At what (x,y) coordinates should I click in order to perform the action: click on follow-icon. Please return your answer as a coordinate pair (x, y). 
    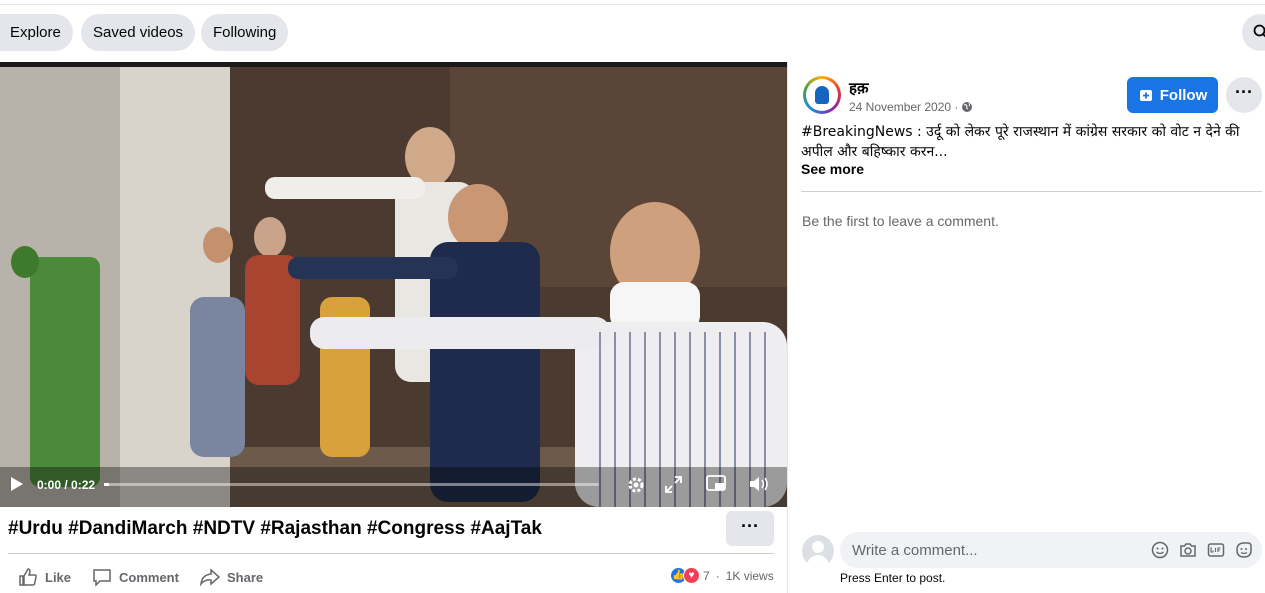
    Looking at the image, I should click on (1145, 95).